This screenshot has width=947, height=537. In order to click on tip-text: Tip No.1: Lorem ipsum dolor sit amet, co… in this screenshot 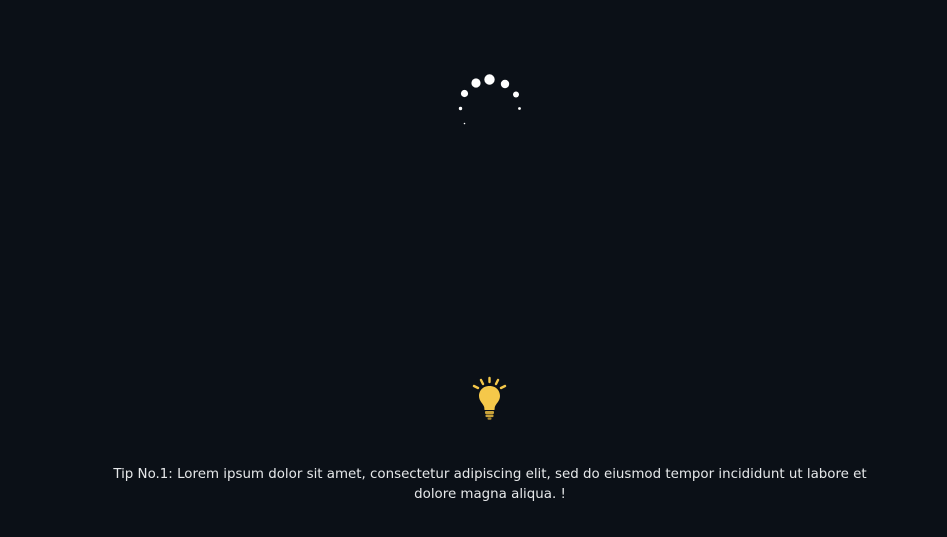, I will do `click(490, 484)`.